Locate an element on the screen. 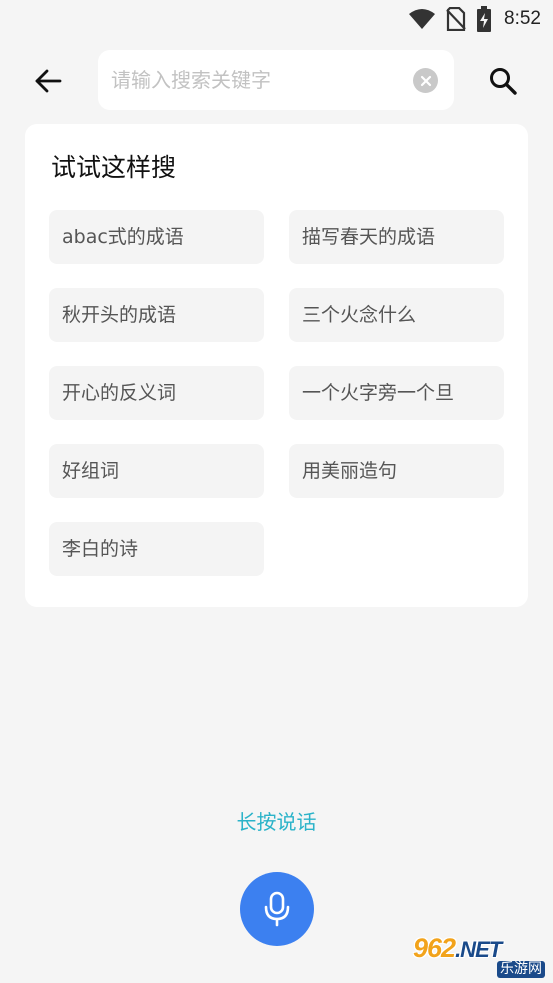  search-box is located at coordinates (276, 80).